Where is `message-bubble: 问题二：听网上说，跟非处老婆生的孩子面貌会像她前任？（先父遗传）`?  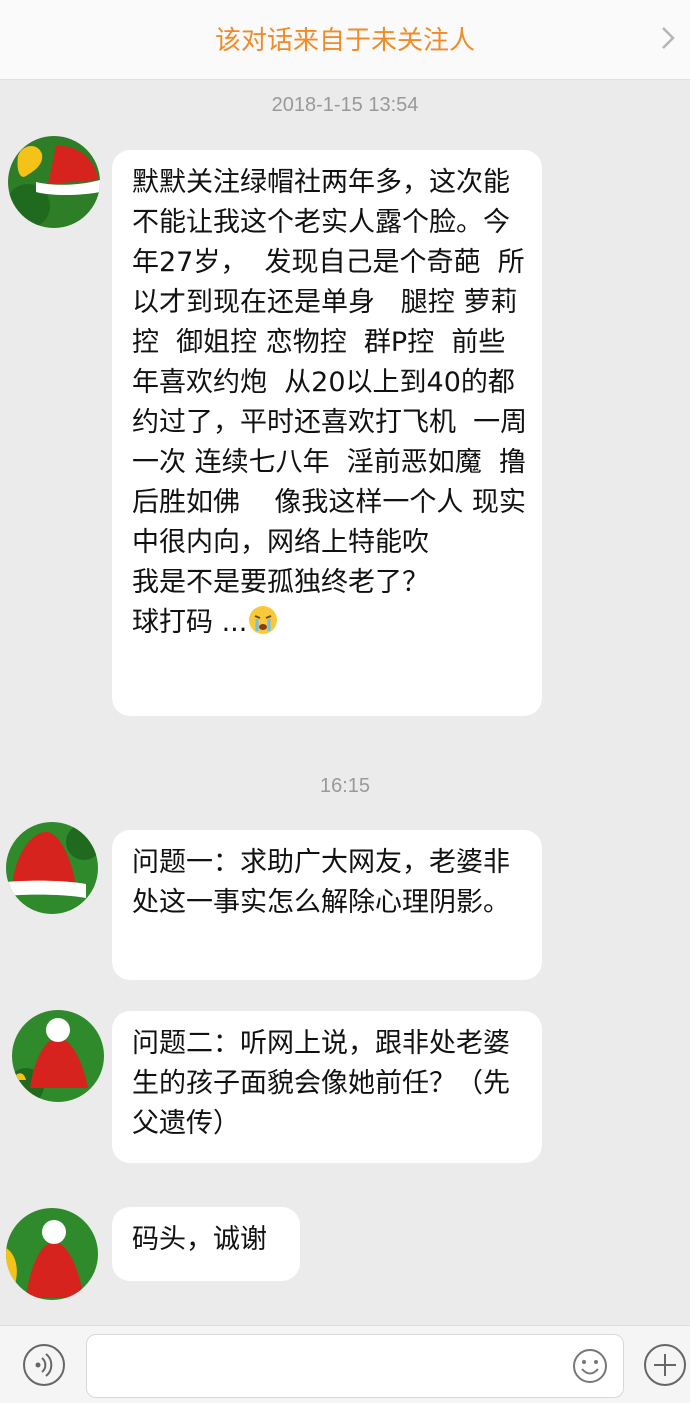 message-bubble: 问题二：听网上说，跟非处老婆生的孩子面貌会像她前任？（先父遗传） is located at coordinates (327, 1087).